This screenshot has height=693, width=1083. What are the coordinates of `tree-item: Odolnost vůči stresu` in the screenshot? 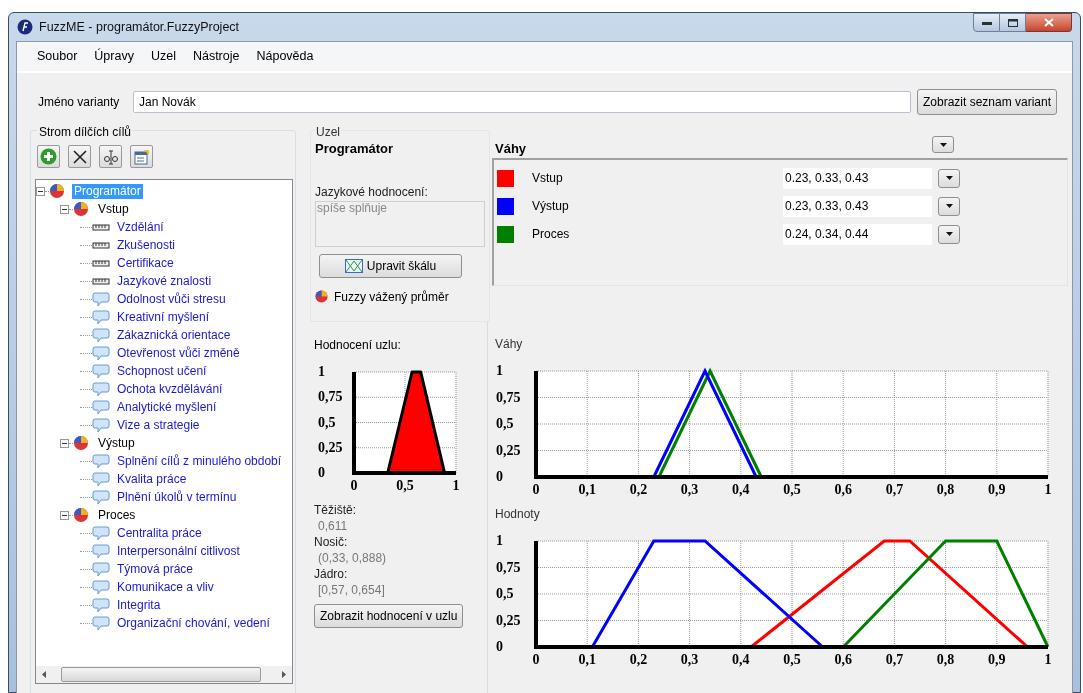 It's located at (171, 299).